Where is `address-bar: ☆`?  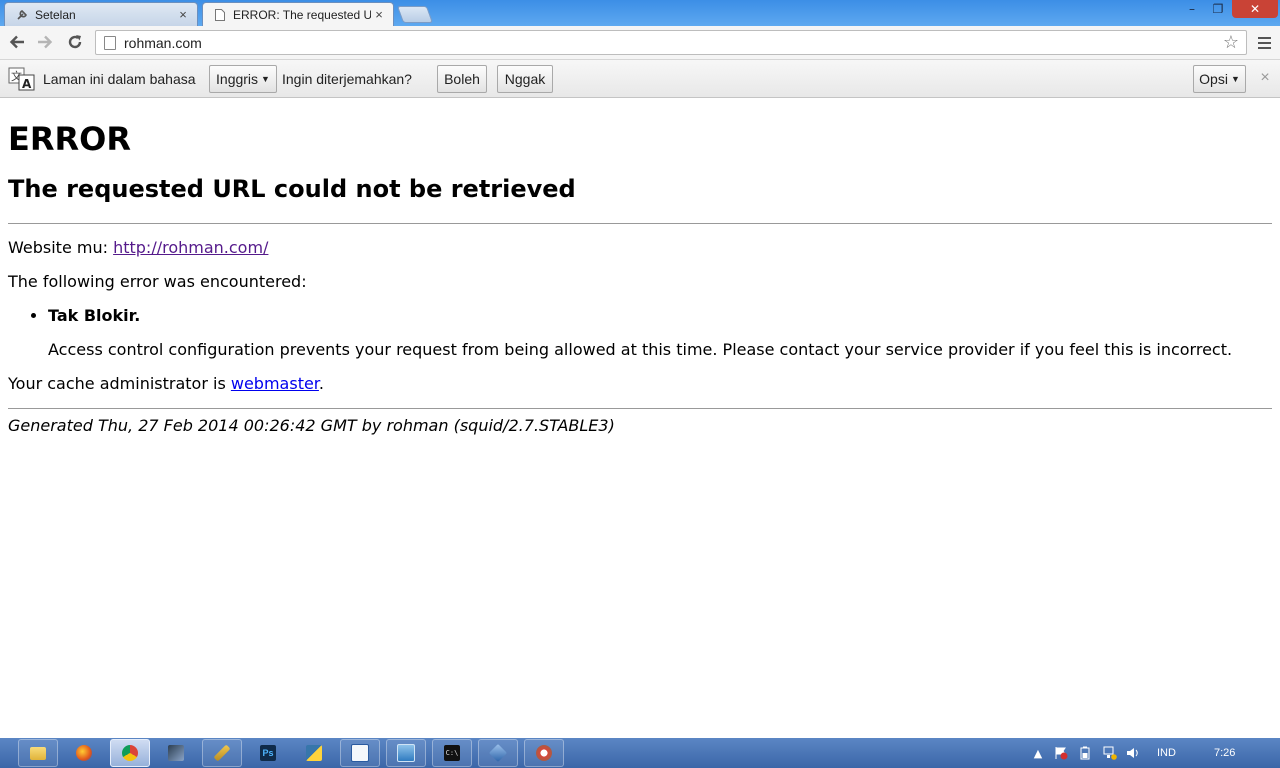
address-bar: ☆ is located at coordinates (671, 42).